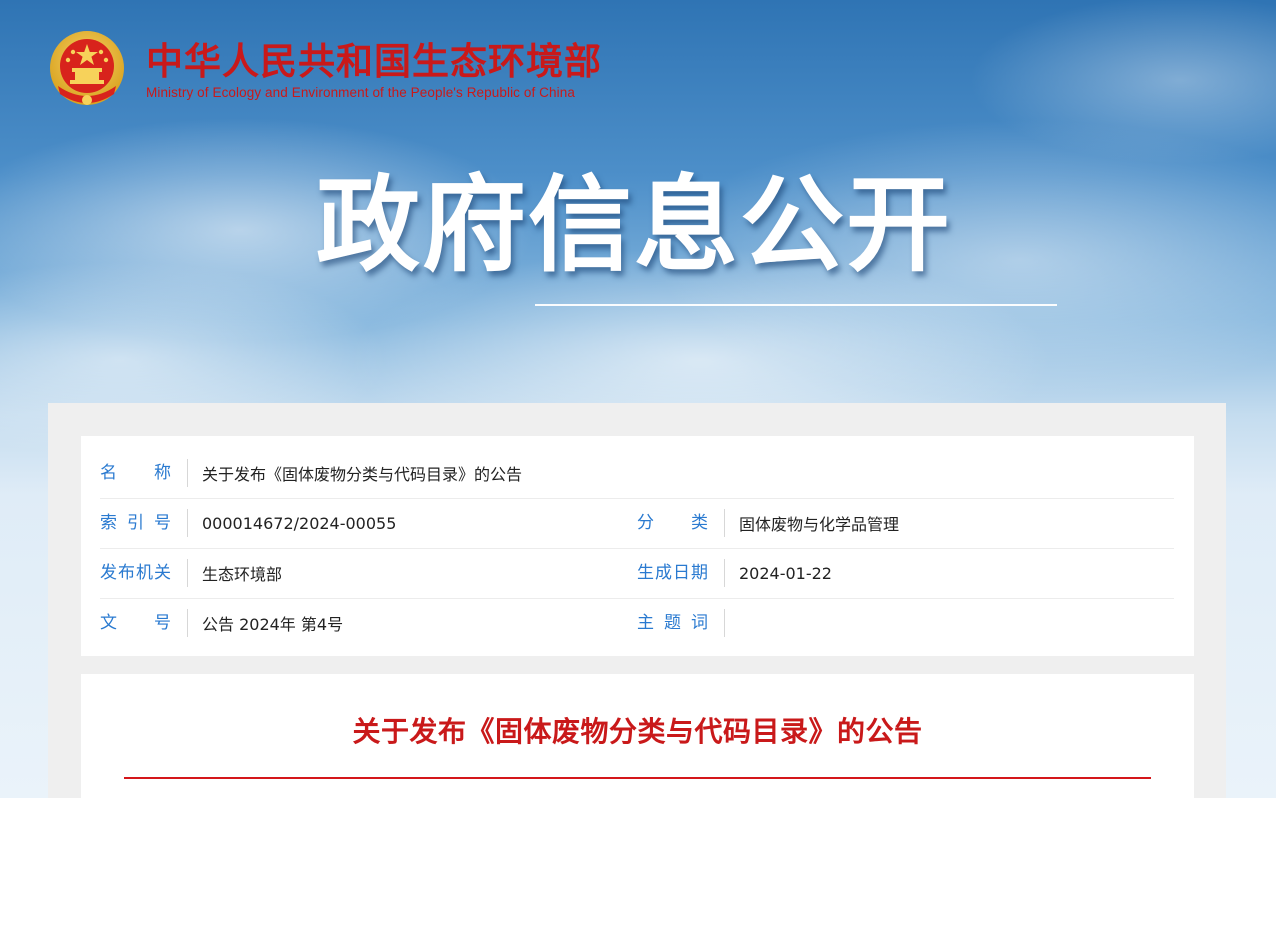 This screenshot has height=930, width=1276. I want to click on info-value: 公告 2024年 第4号, so click(273, 624).